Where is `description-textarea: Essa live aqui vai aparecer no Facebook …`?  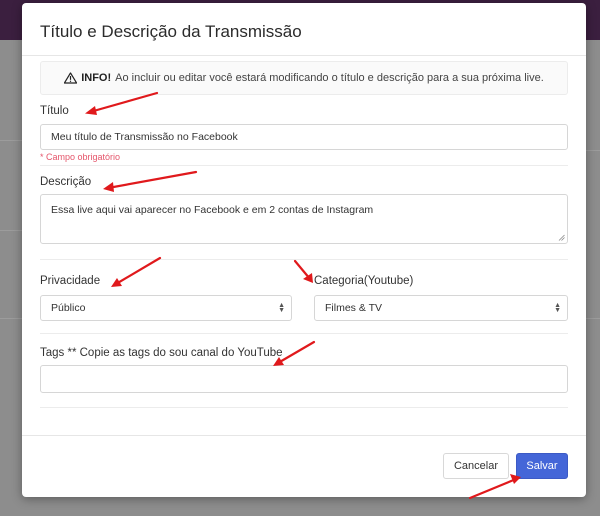 description-textarea: Essa live aqui vai aparecer no Facebook … is located at coordinates (304, 219).